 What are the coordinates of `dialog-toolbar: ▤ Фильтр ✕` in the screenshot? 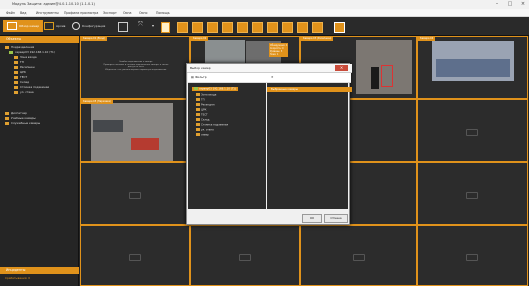 It's located at (269, 78).